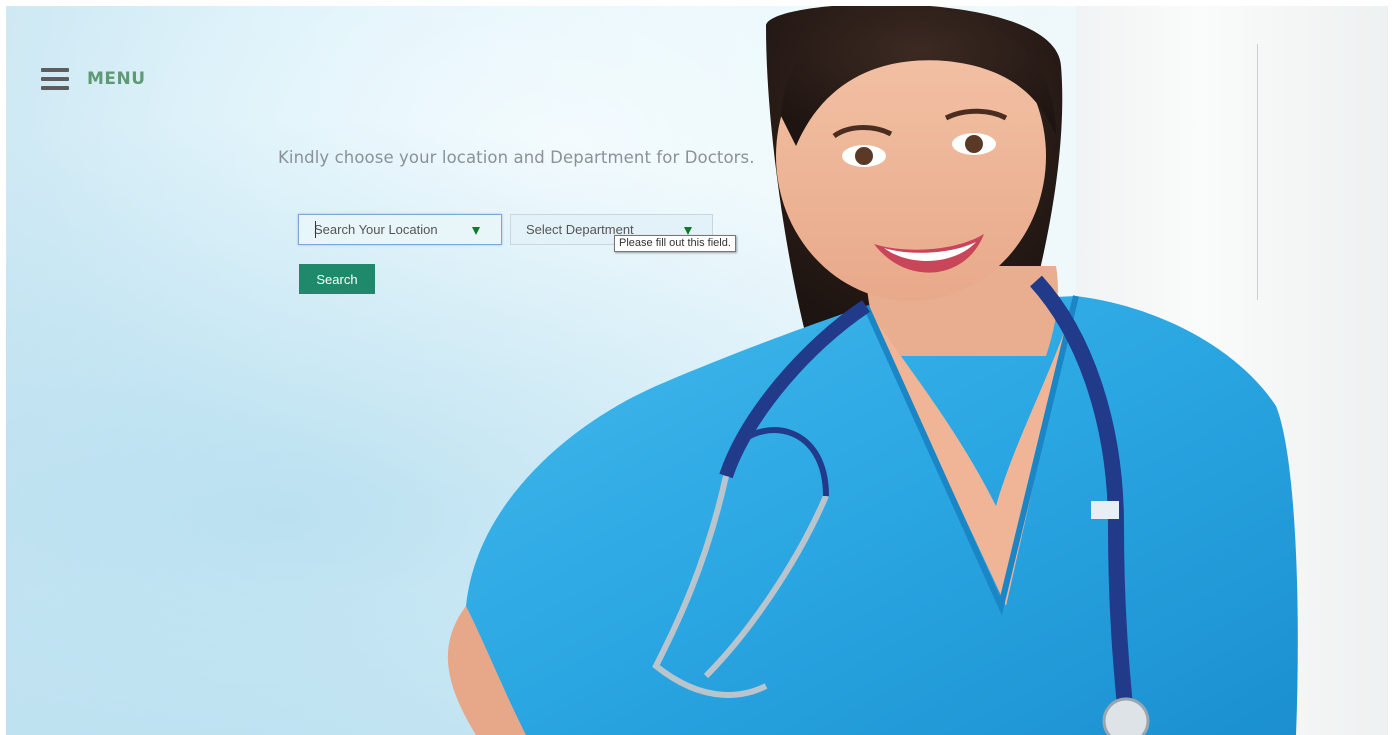 The height and width of the screenshot is (735, 1394). Describe the element at coordinates (315, 229) in the screenshot. I see `text-caret` at that location.